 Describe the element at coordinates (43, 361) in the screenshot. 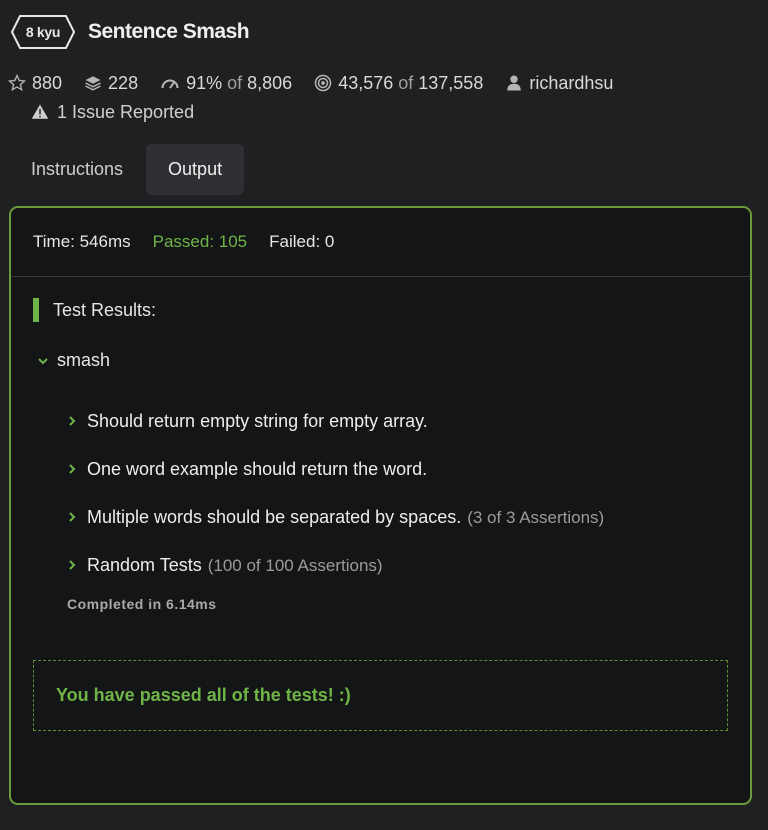

I see `chevron-down-icon` at that location.